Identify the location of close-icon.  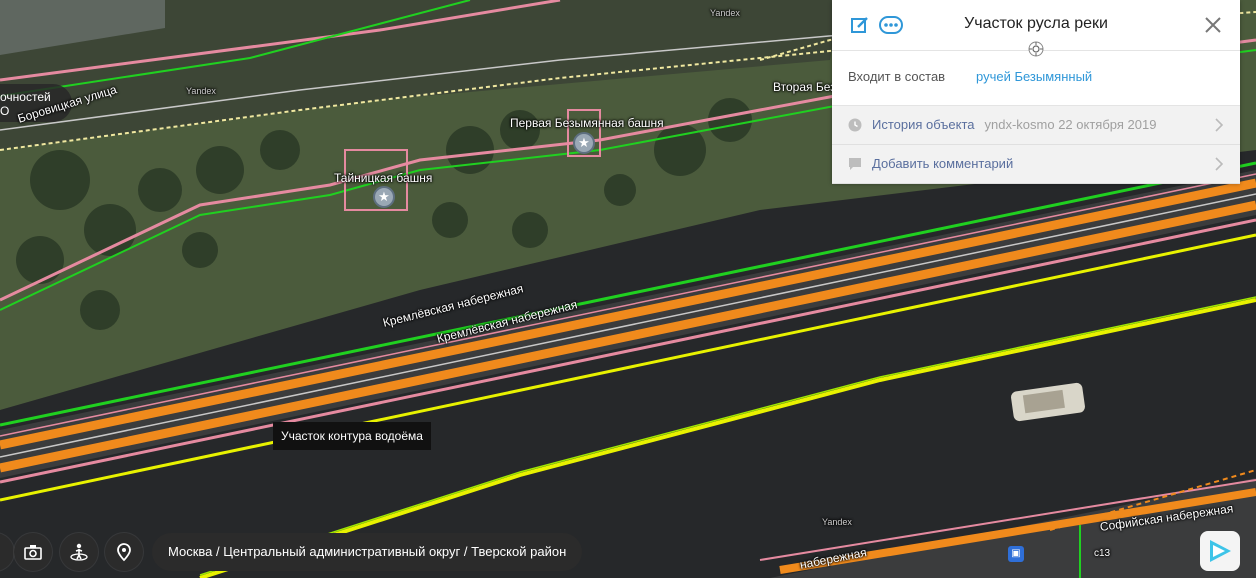
(1213, 27).